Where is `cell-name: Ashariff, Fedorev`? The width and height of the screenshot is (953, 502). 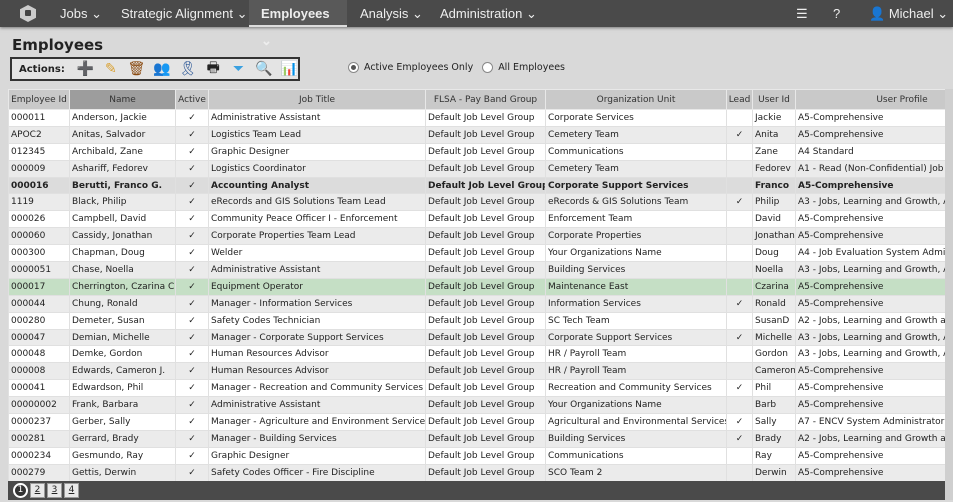
cell-name: Ashariff, Fedorev is located at coordinates (122, 168).